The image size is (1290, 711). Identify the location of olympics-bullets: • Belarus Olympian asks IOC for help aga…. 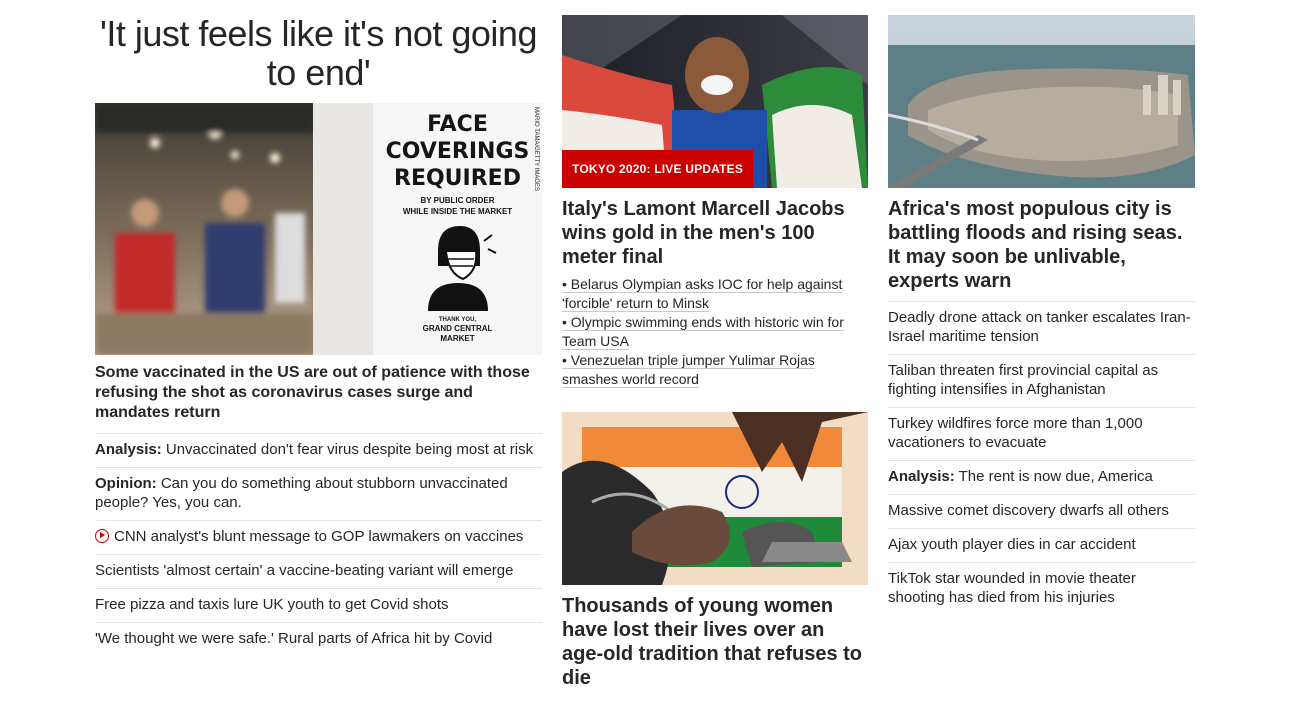
(715, 332).